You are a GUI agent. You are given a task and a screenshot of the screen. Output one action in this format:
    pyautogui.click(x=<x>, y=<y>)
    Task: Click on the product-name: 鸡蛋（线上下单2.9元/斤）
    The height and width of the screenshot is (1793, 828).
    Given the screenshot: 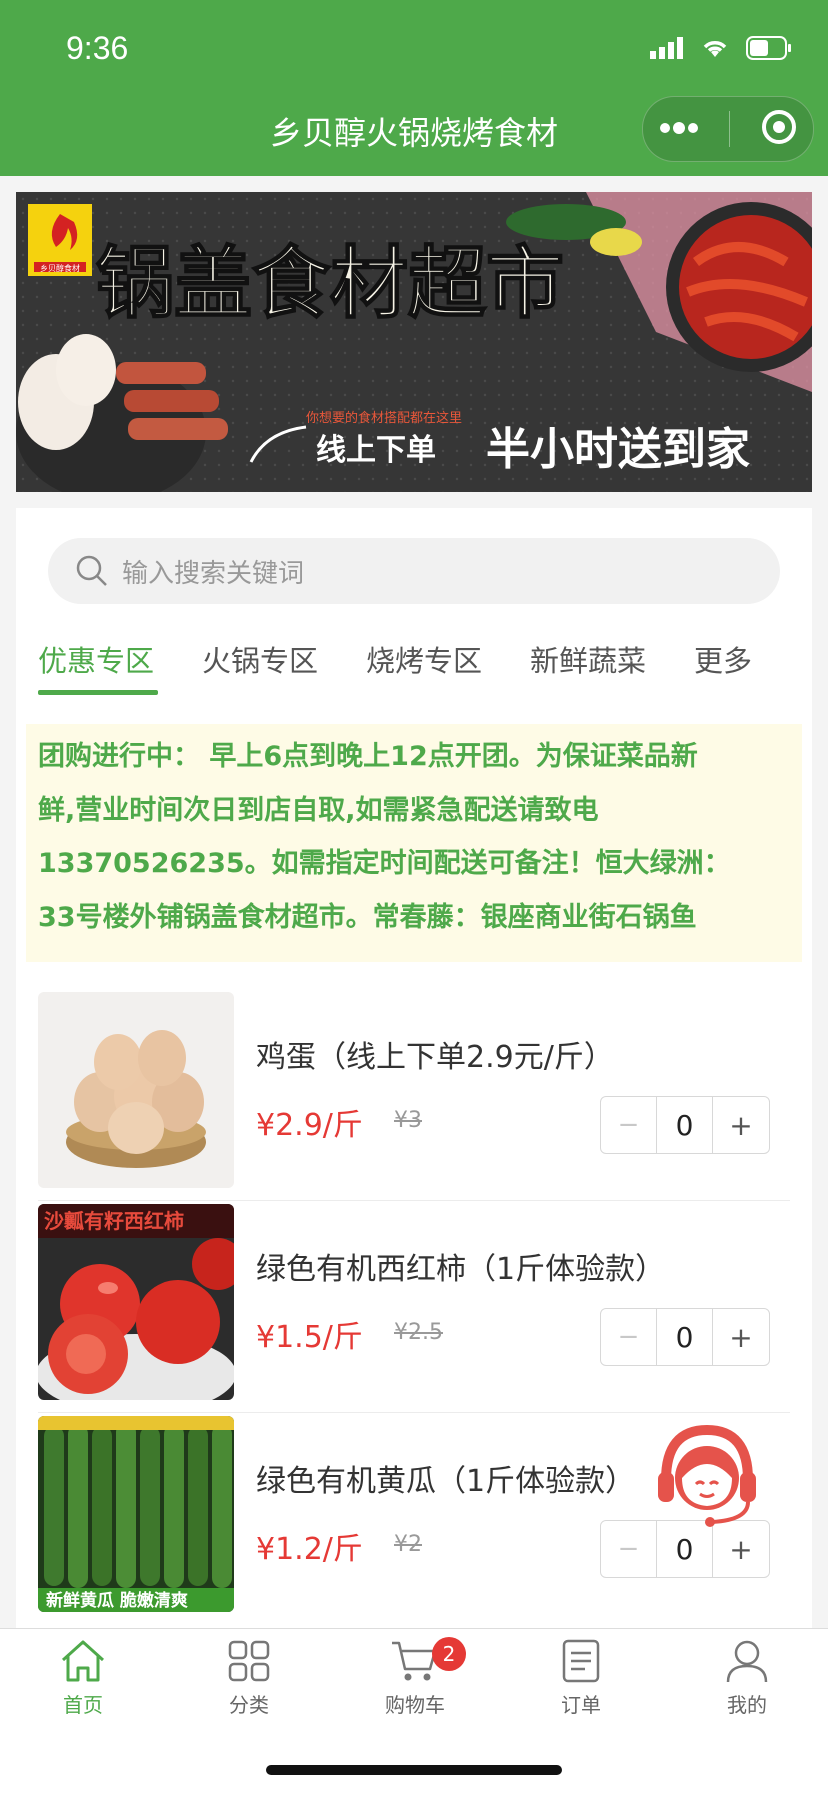 What is the action you would take?
    pyautogui.click(x=435, y=1054)
    